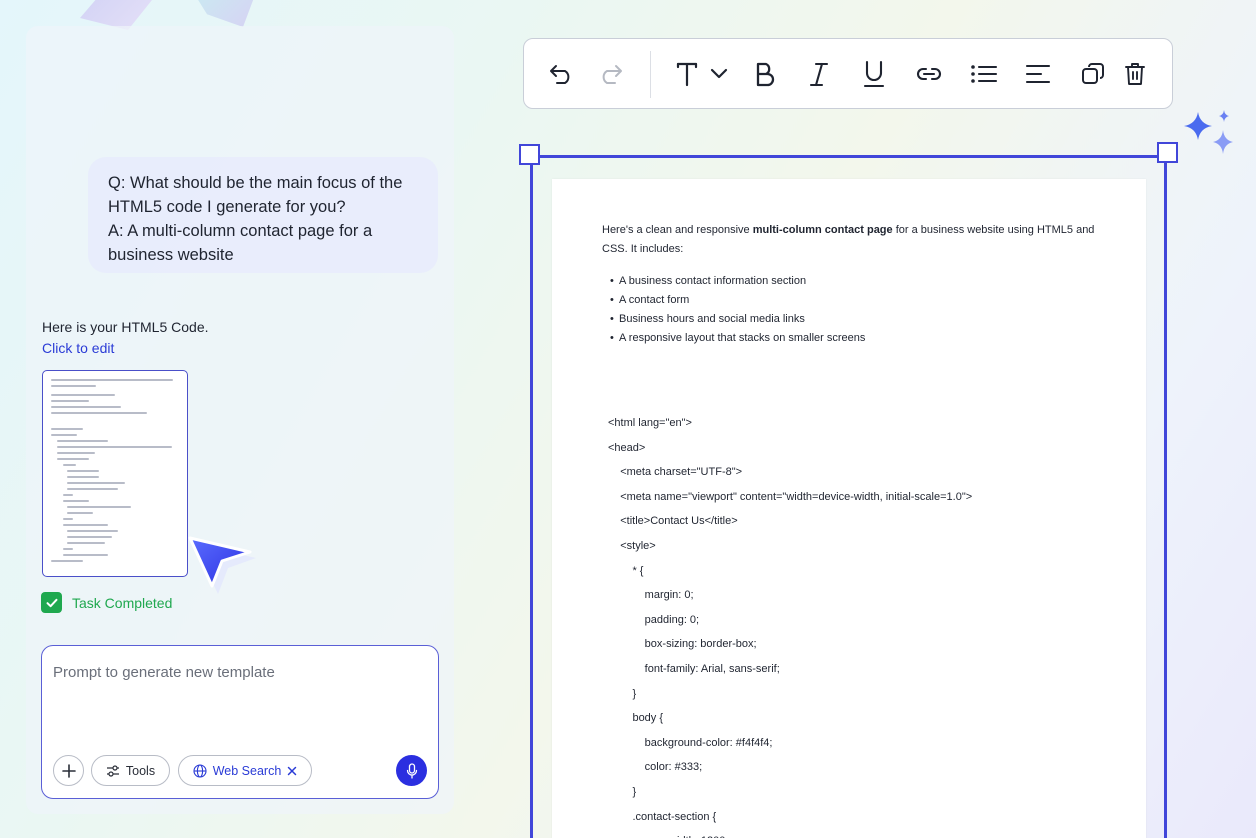 This screenshot has height=838, width=1256. Describe the element at coordinates (650, 423) in the screenshot. I see `code-line: <html lang="en">` at that location.